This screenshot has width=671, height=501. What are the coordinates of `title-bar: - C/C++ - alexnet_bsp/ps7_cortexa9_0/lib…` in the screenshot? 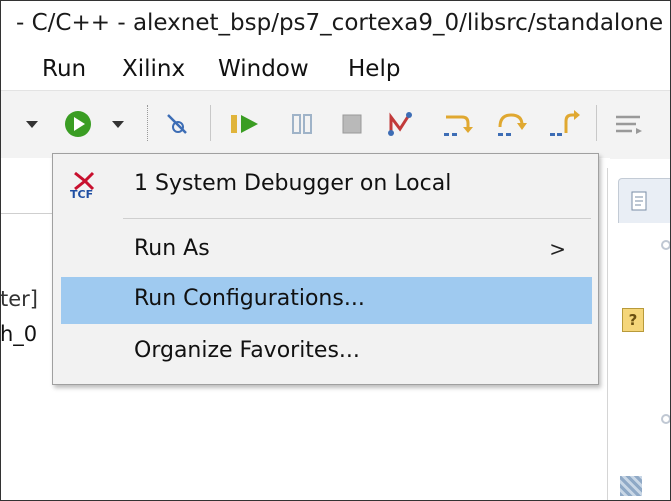 It's located at (335, 24).